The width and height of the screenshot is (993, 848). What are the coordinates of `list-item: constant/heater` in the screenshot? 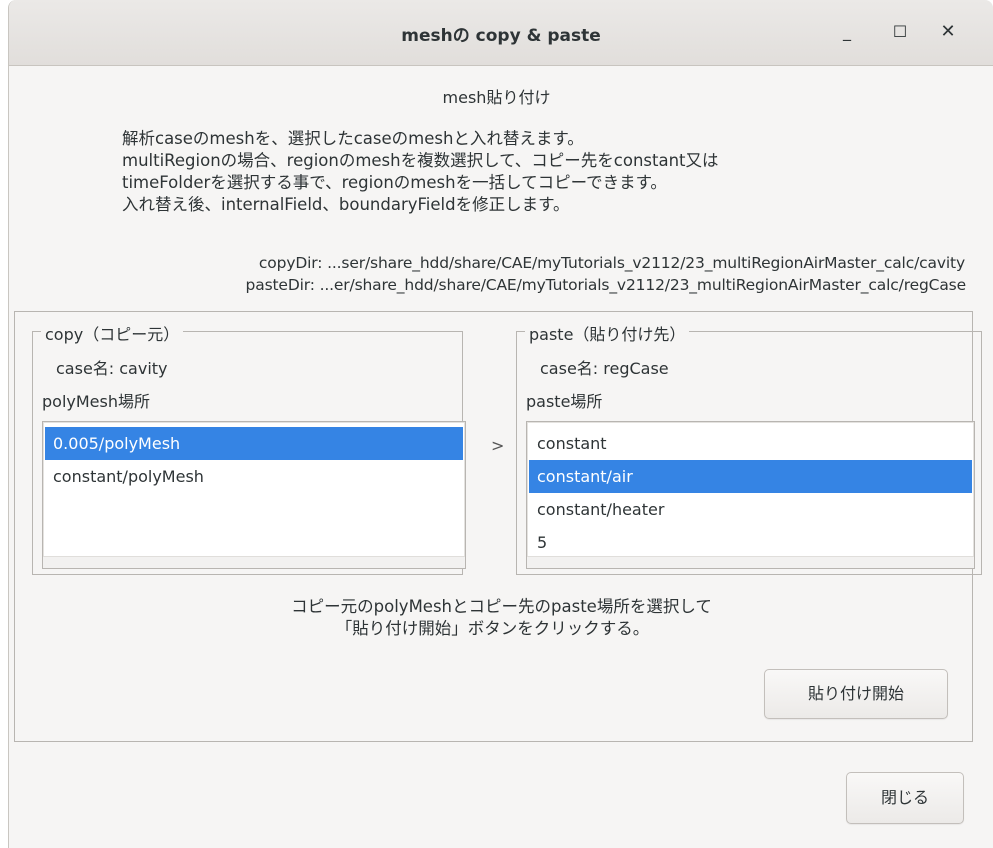 It's located at (750, 509).